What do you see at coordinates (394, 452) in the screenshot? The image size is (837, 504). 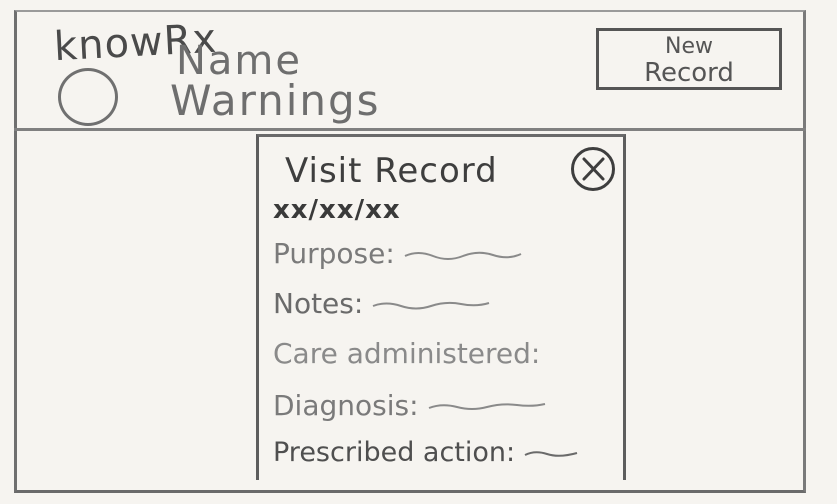 I see `field-action-label: Prescribed action:` at bounding box center [394, 452].